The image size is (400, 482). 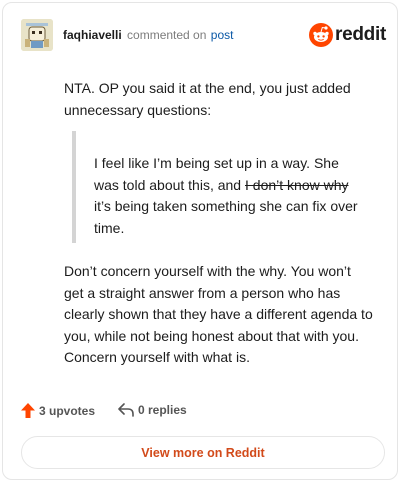 What do you see at coordinates (203, 452) in the screenshot?
I see `view-more-button: View more on Reddit` at bounding box center [203, 452].